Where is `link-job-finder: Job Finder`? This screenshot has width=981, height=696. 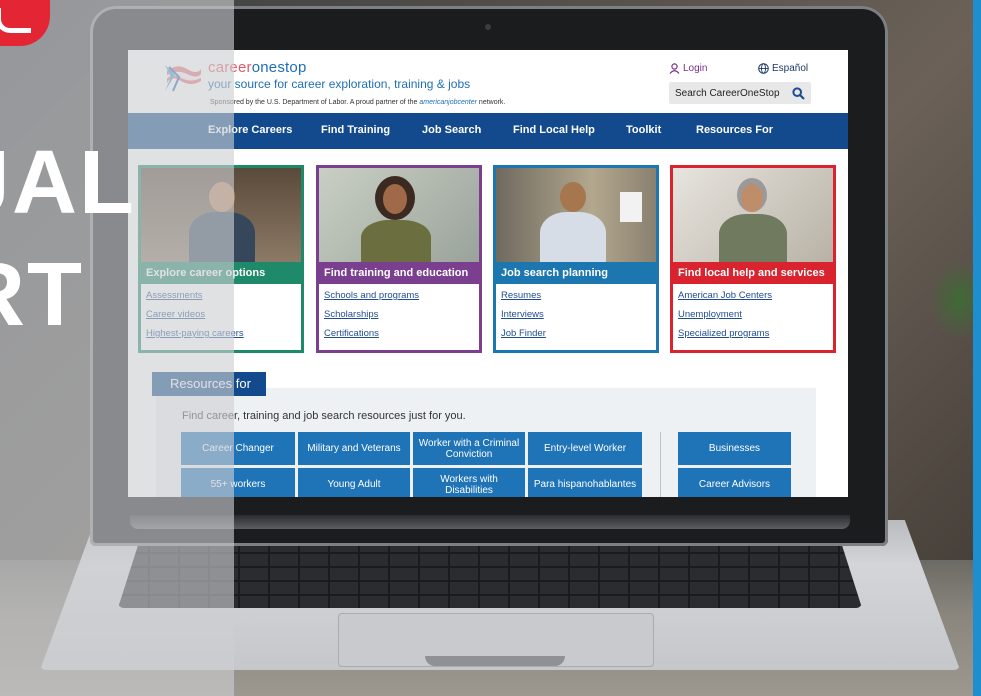
link-job-finder: Job Finder is located at coordinates (576, 333).